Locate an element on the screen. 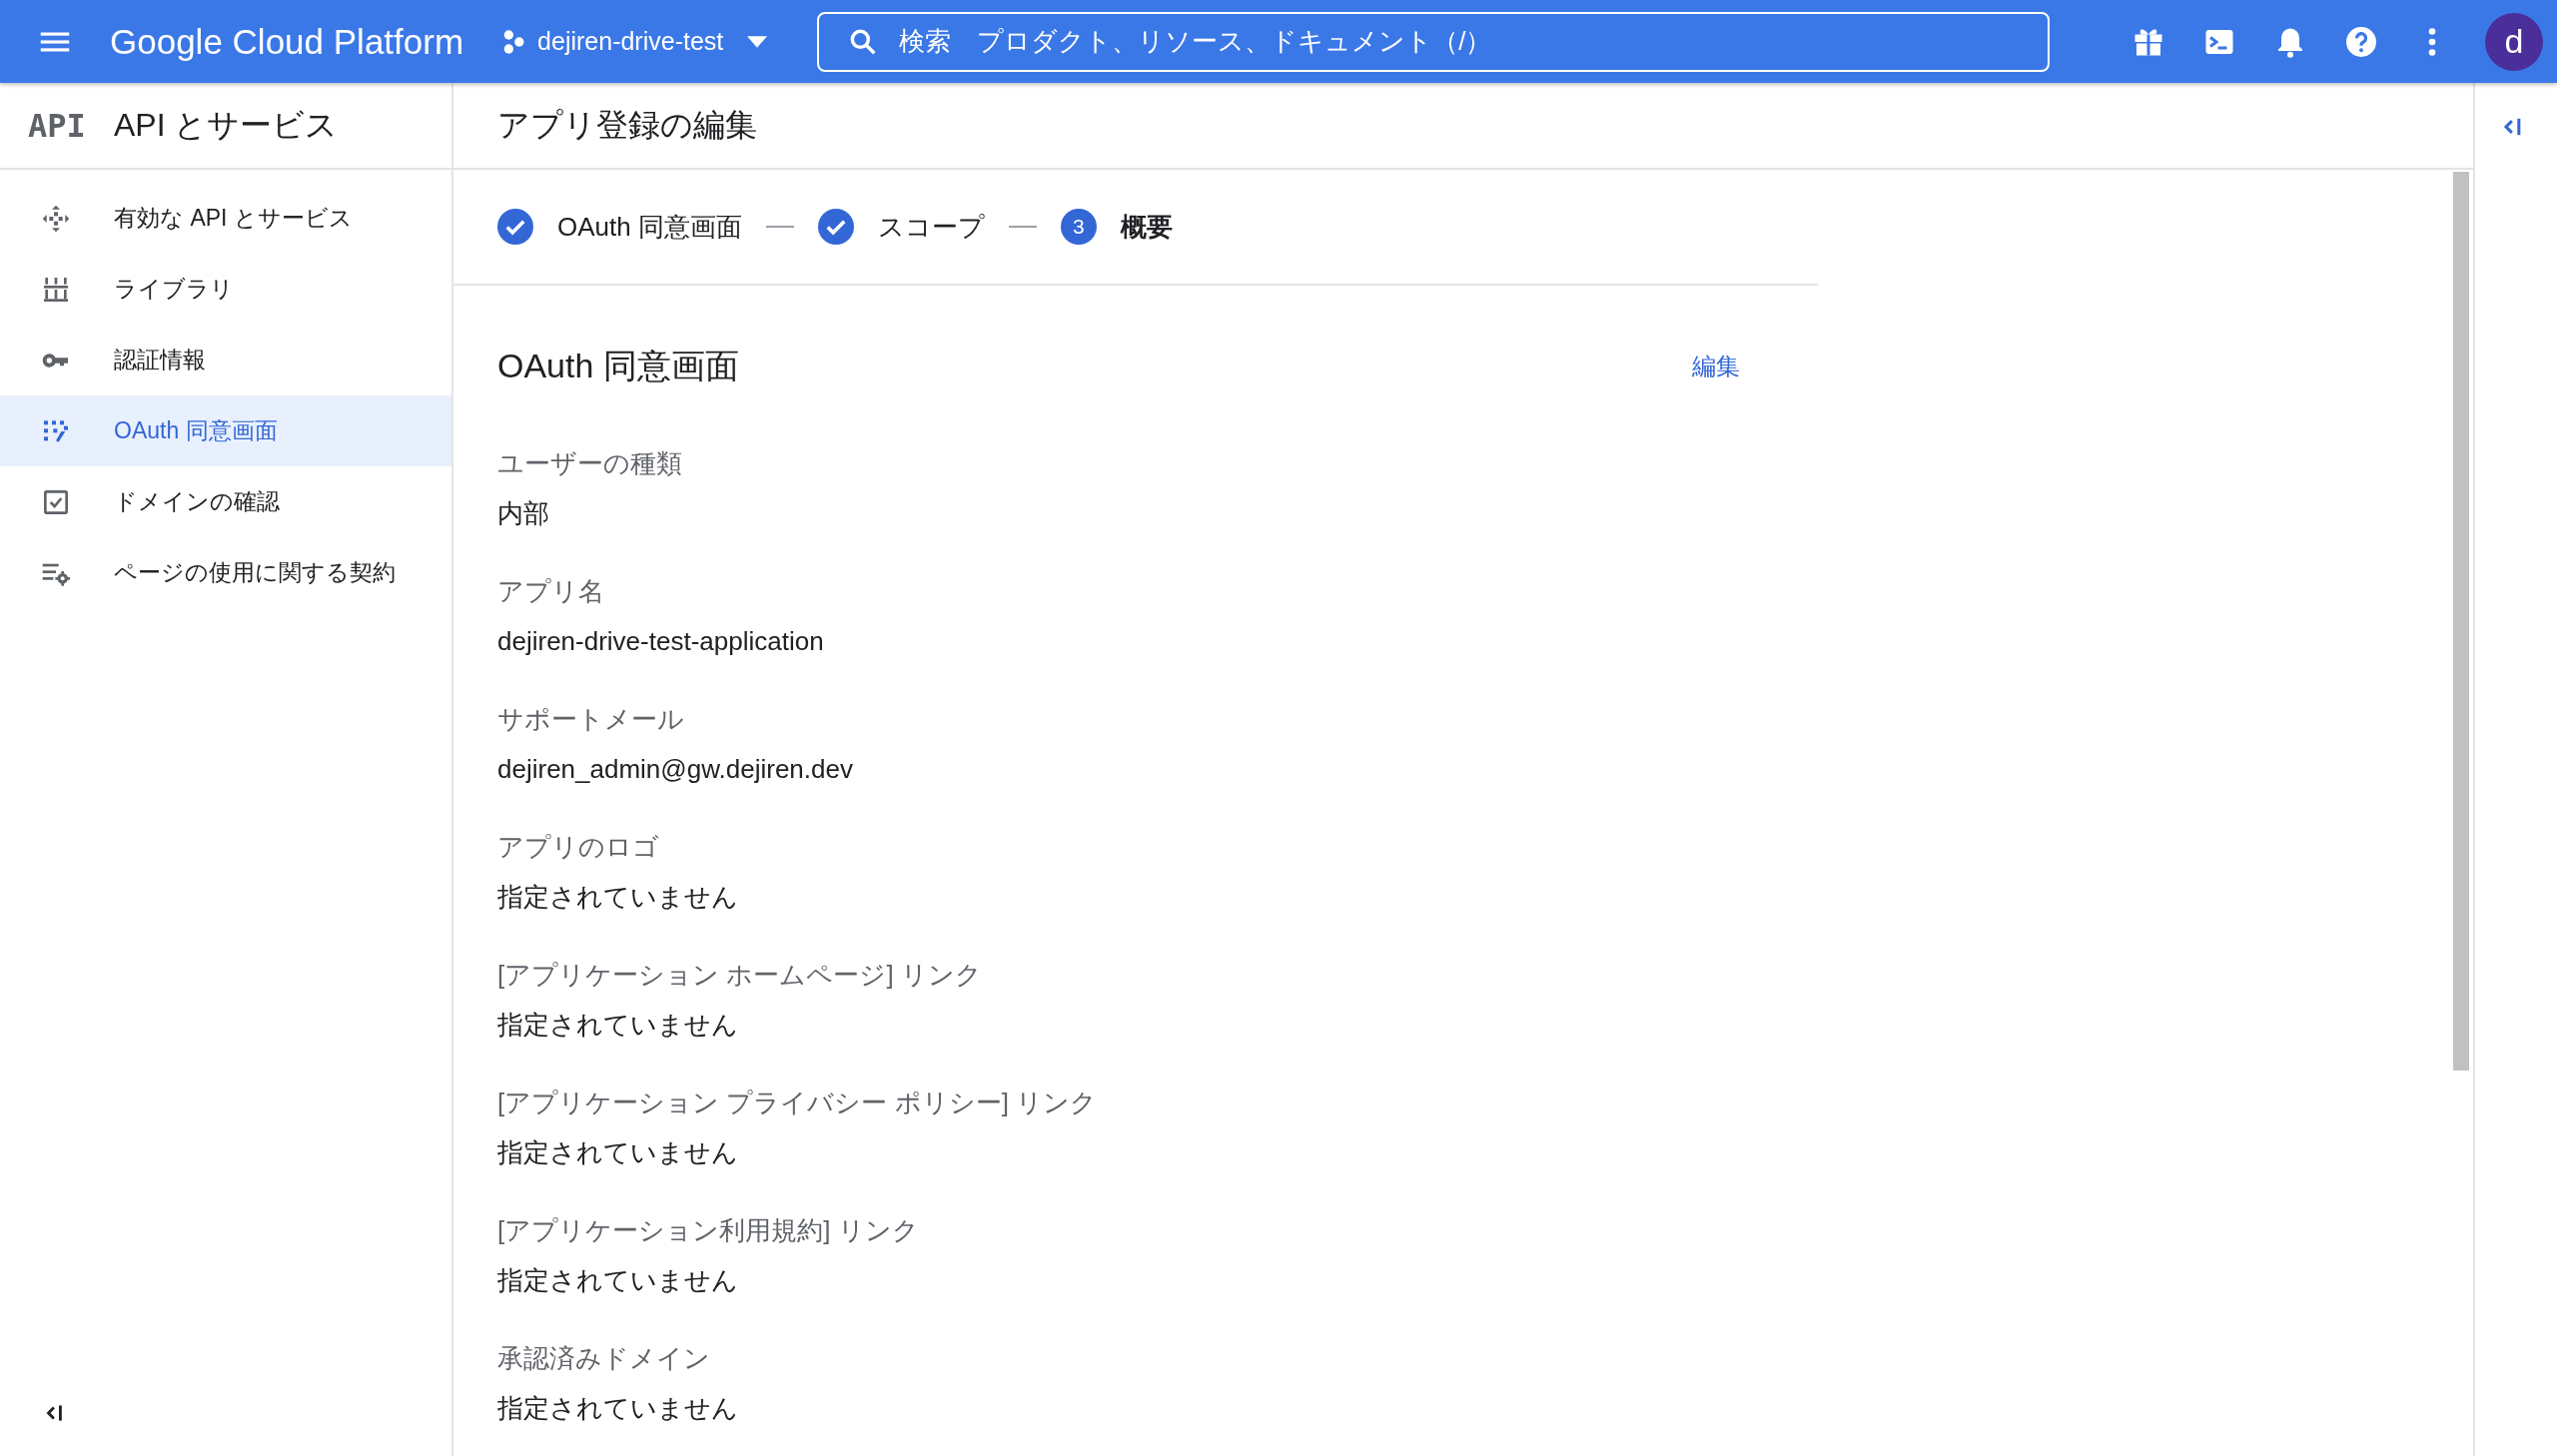  sidebar-item: ドメインの確認 is located at coordinates (225, 501).